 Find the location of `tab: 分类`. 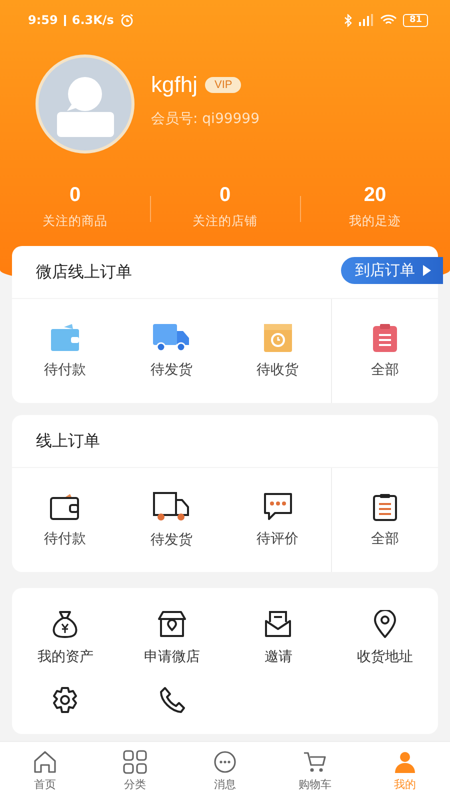

tab: 分类 is located at coordinates (135, 771).